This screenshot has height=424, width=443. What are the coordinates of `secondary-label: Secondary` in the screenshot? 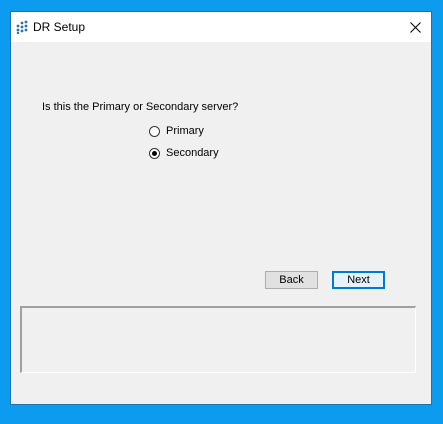 It's located at (192, 153).